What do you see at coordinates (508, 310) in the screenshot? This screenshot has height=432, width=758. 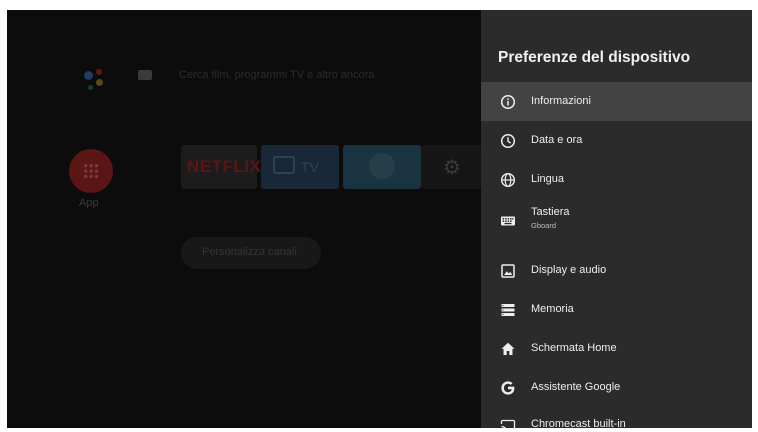 I see `storage-icon` at bounding box center [508, 310].